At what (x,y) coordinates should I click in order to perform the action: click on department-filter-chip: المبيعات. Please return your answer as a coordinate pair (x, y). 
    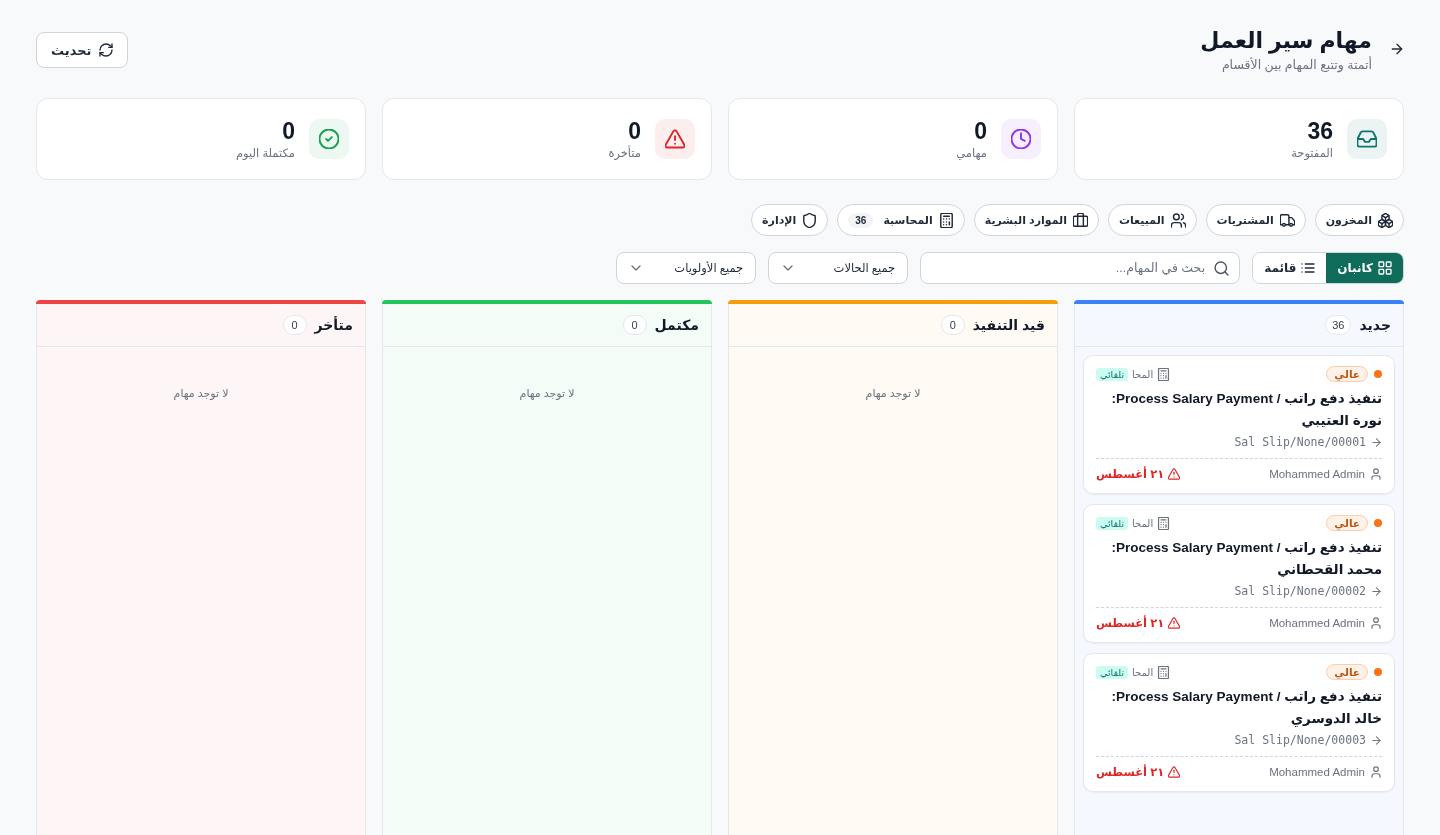
    Looking at the image, I should click on (1152, 220).